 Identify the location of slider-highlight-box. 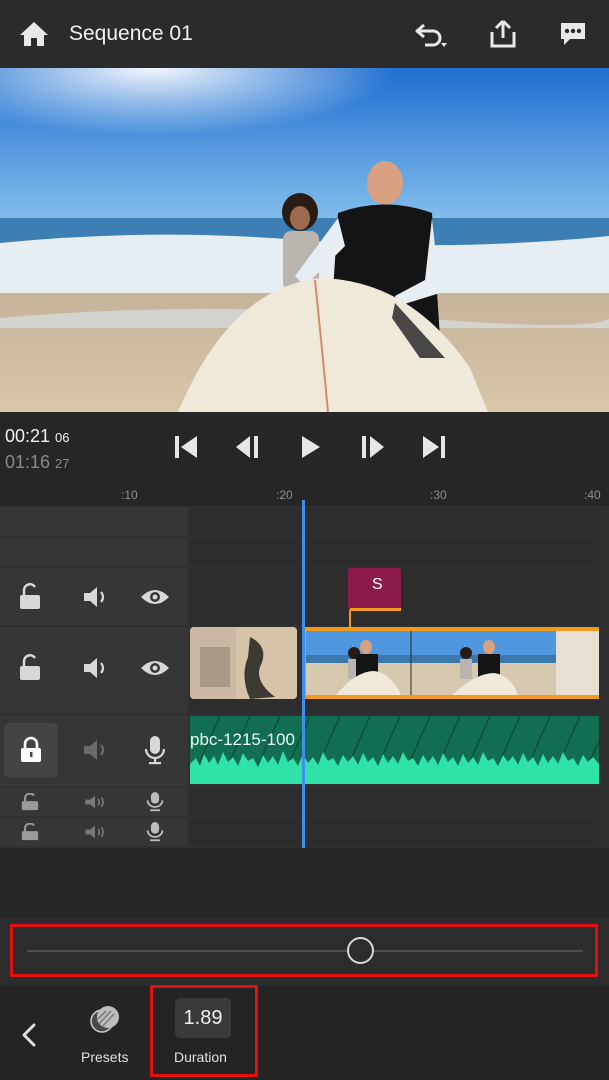
(304, 950).